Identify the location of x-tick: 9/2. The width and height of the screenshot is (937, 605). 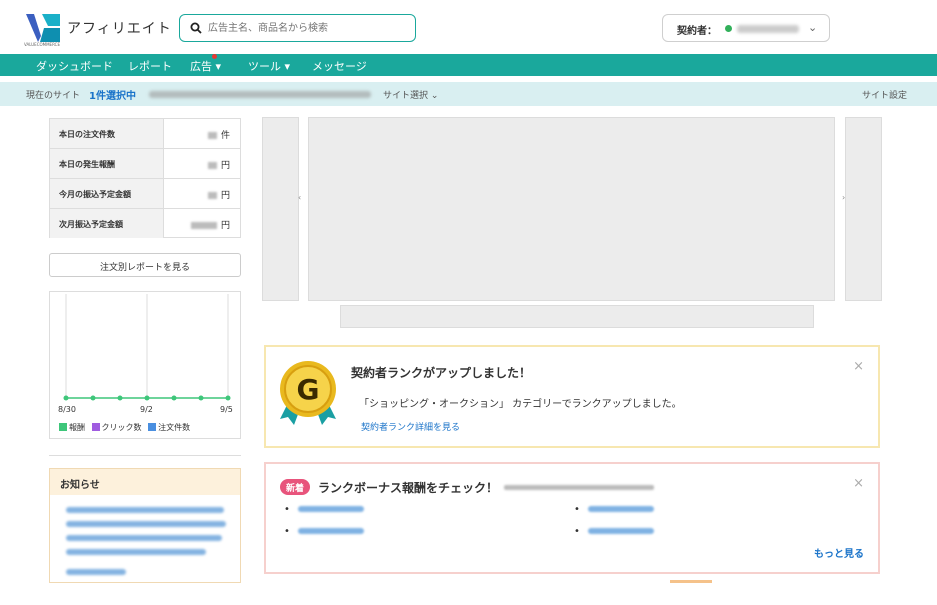
(146, 409).